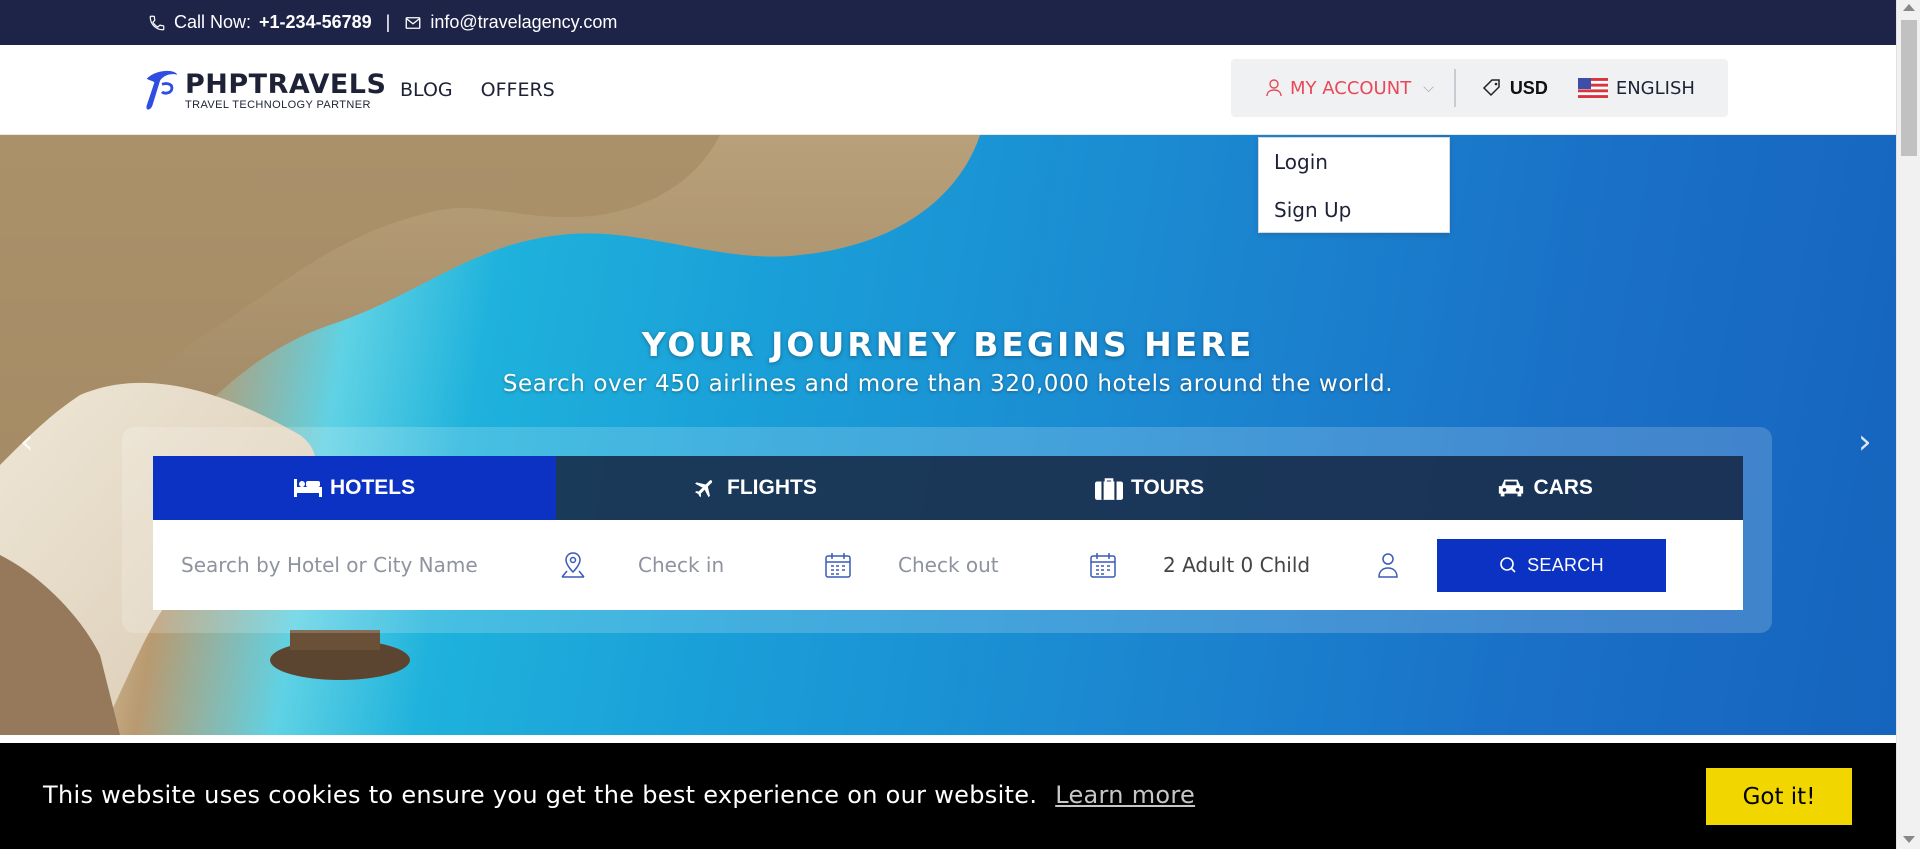 The image size is (1920, 849). I want to click on currency-selector: USD, so click(1515, 88).